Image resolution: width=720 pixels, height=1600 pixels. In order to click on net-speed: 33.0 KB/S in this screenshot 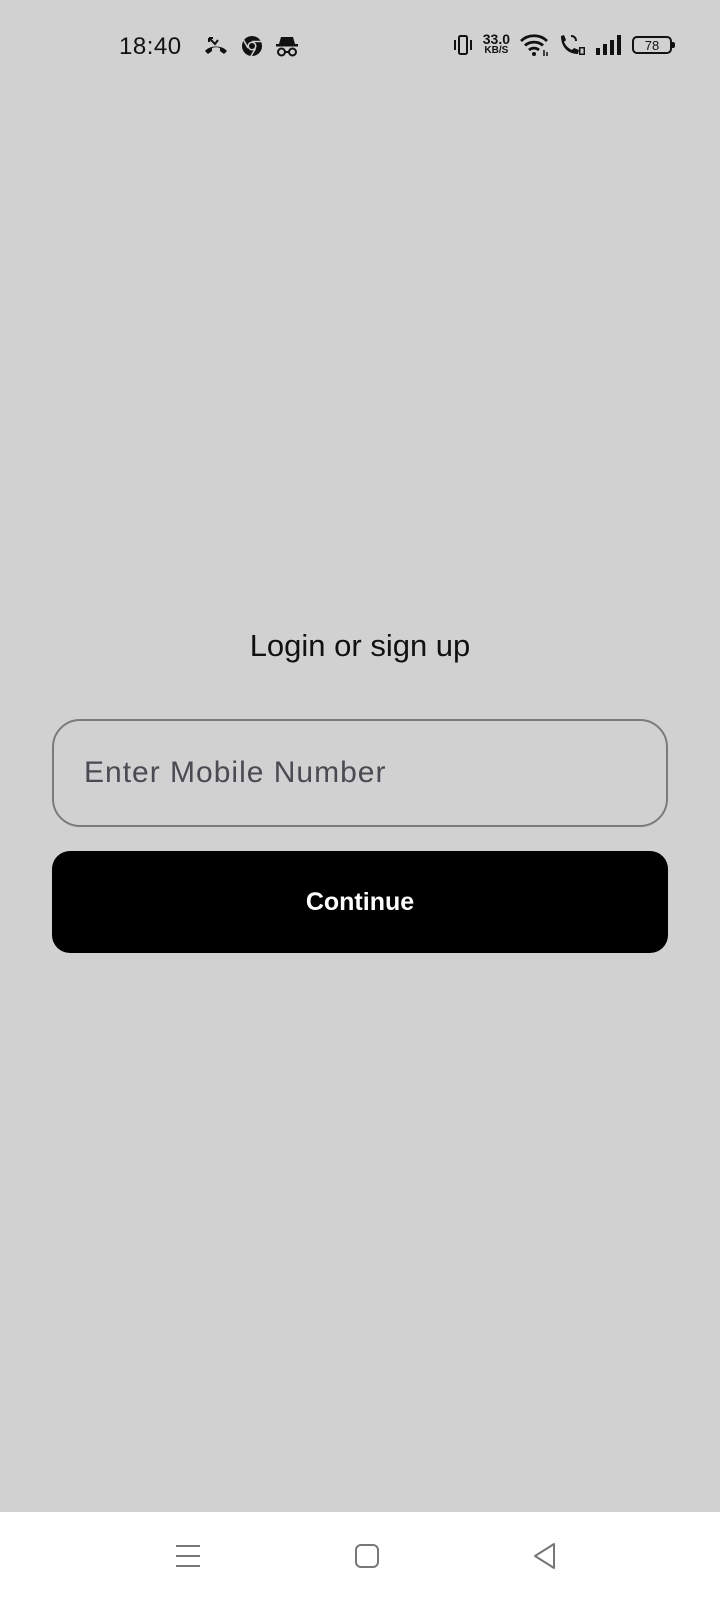, I will do `click(496, 43)`.